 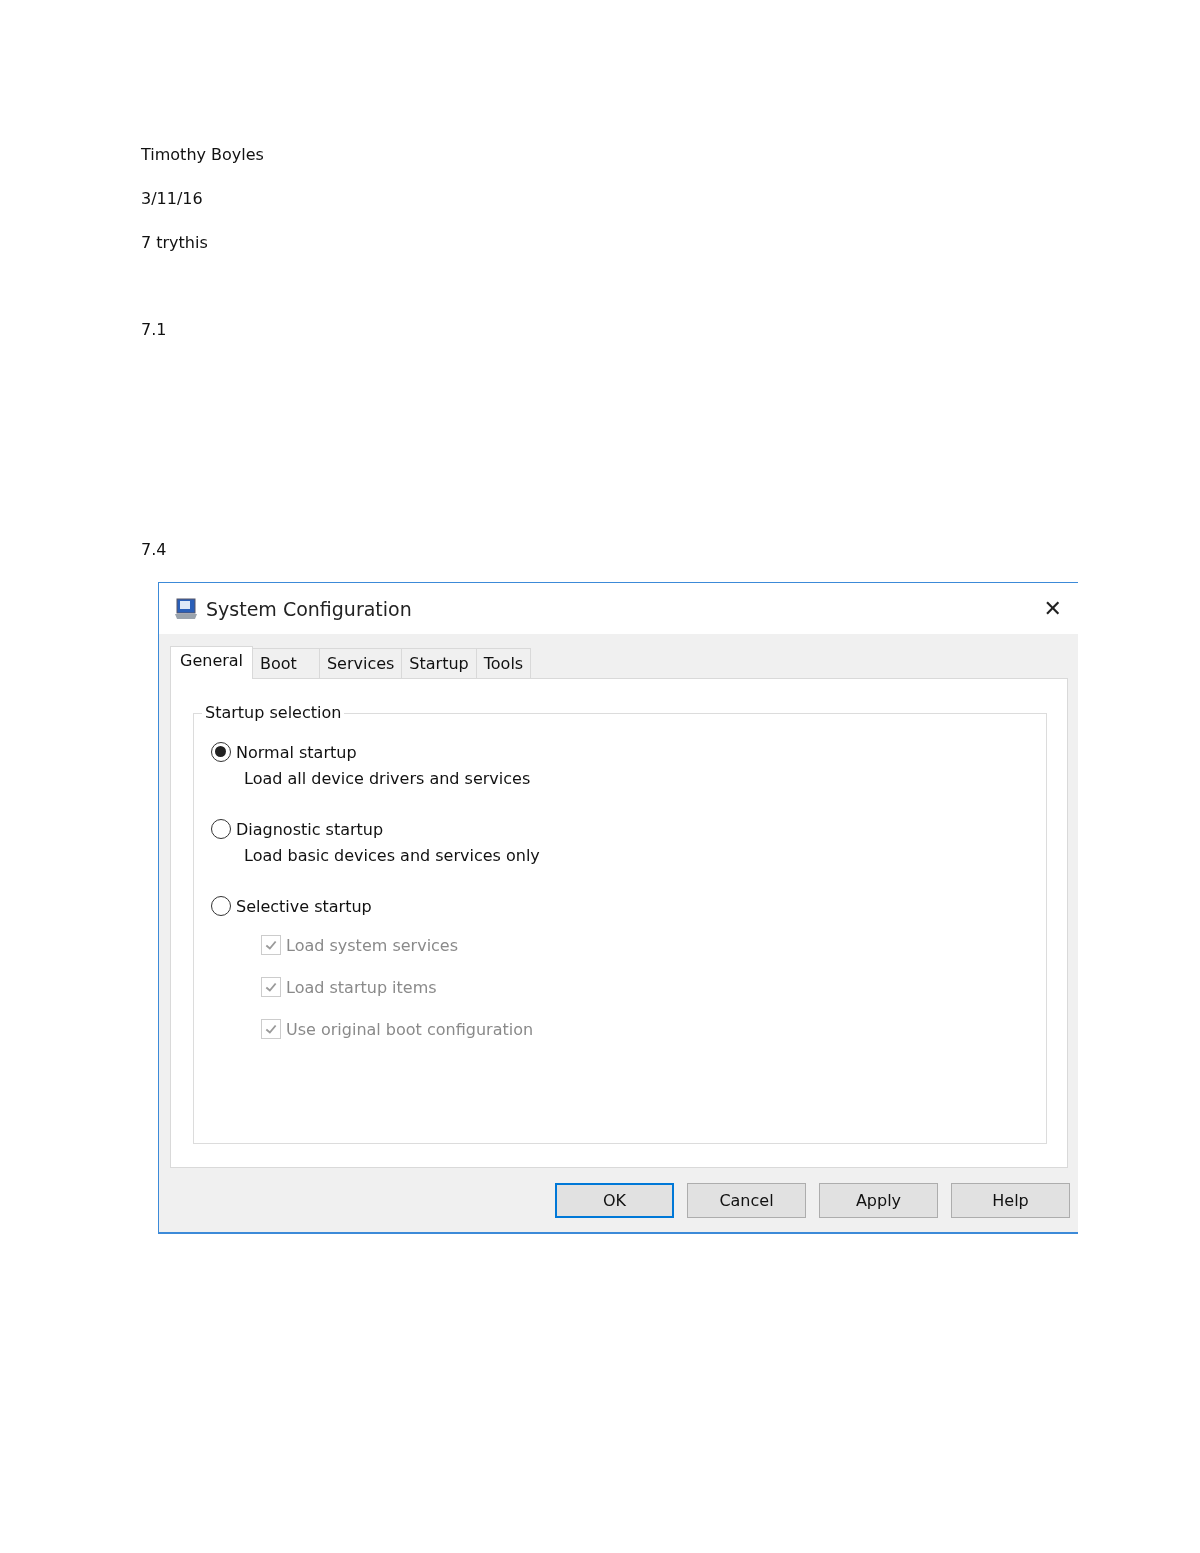 What do you see at coordinates (304, 906) in the screenshot?
I see `option-label: Selective startup` at bounding box center [304, 906].